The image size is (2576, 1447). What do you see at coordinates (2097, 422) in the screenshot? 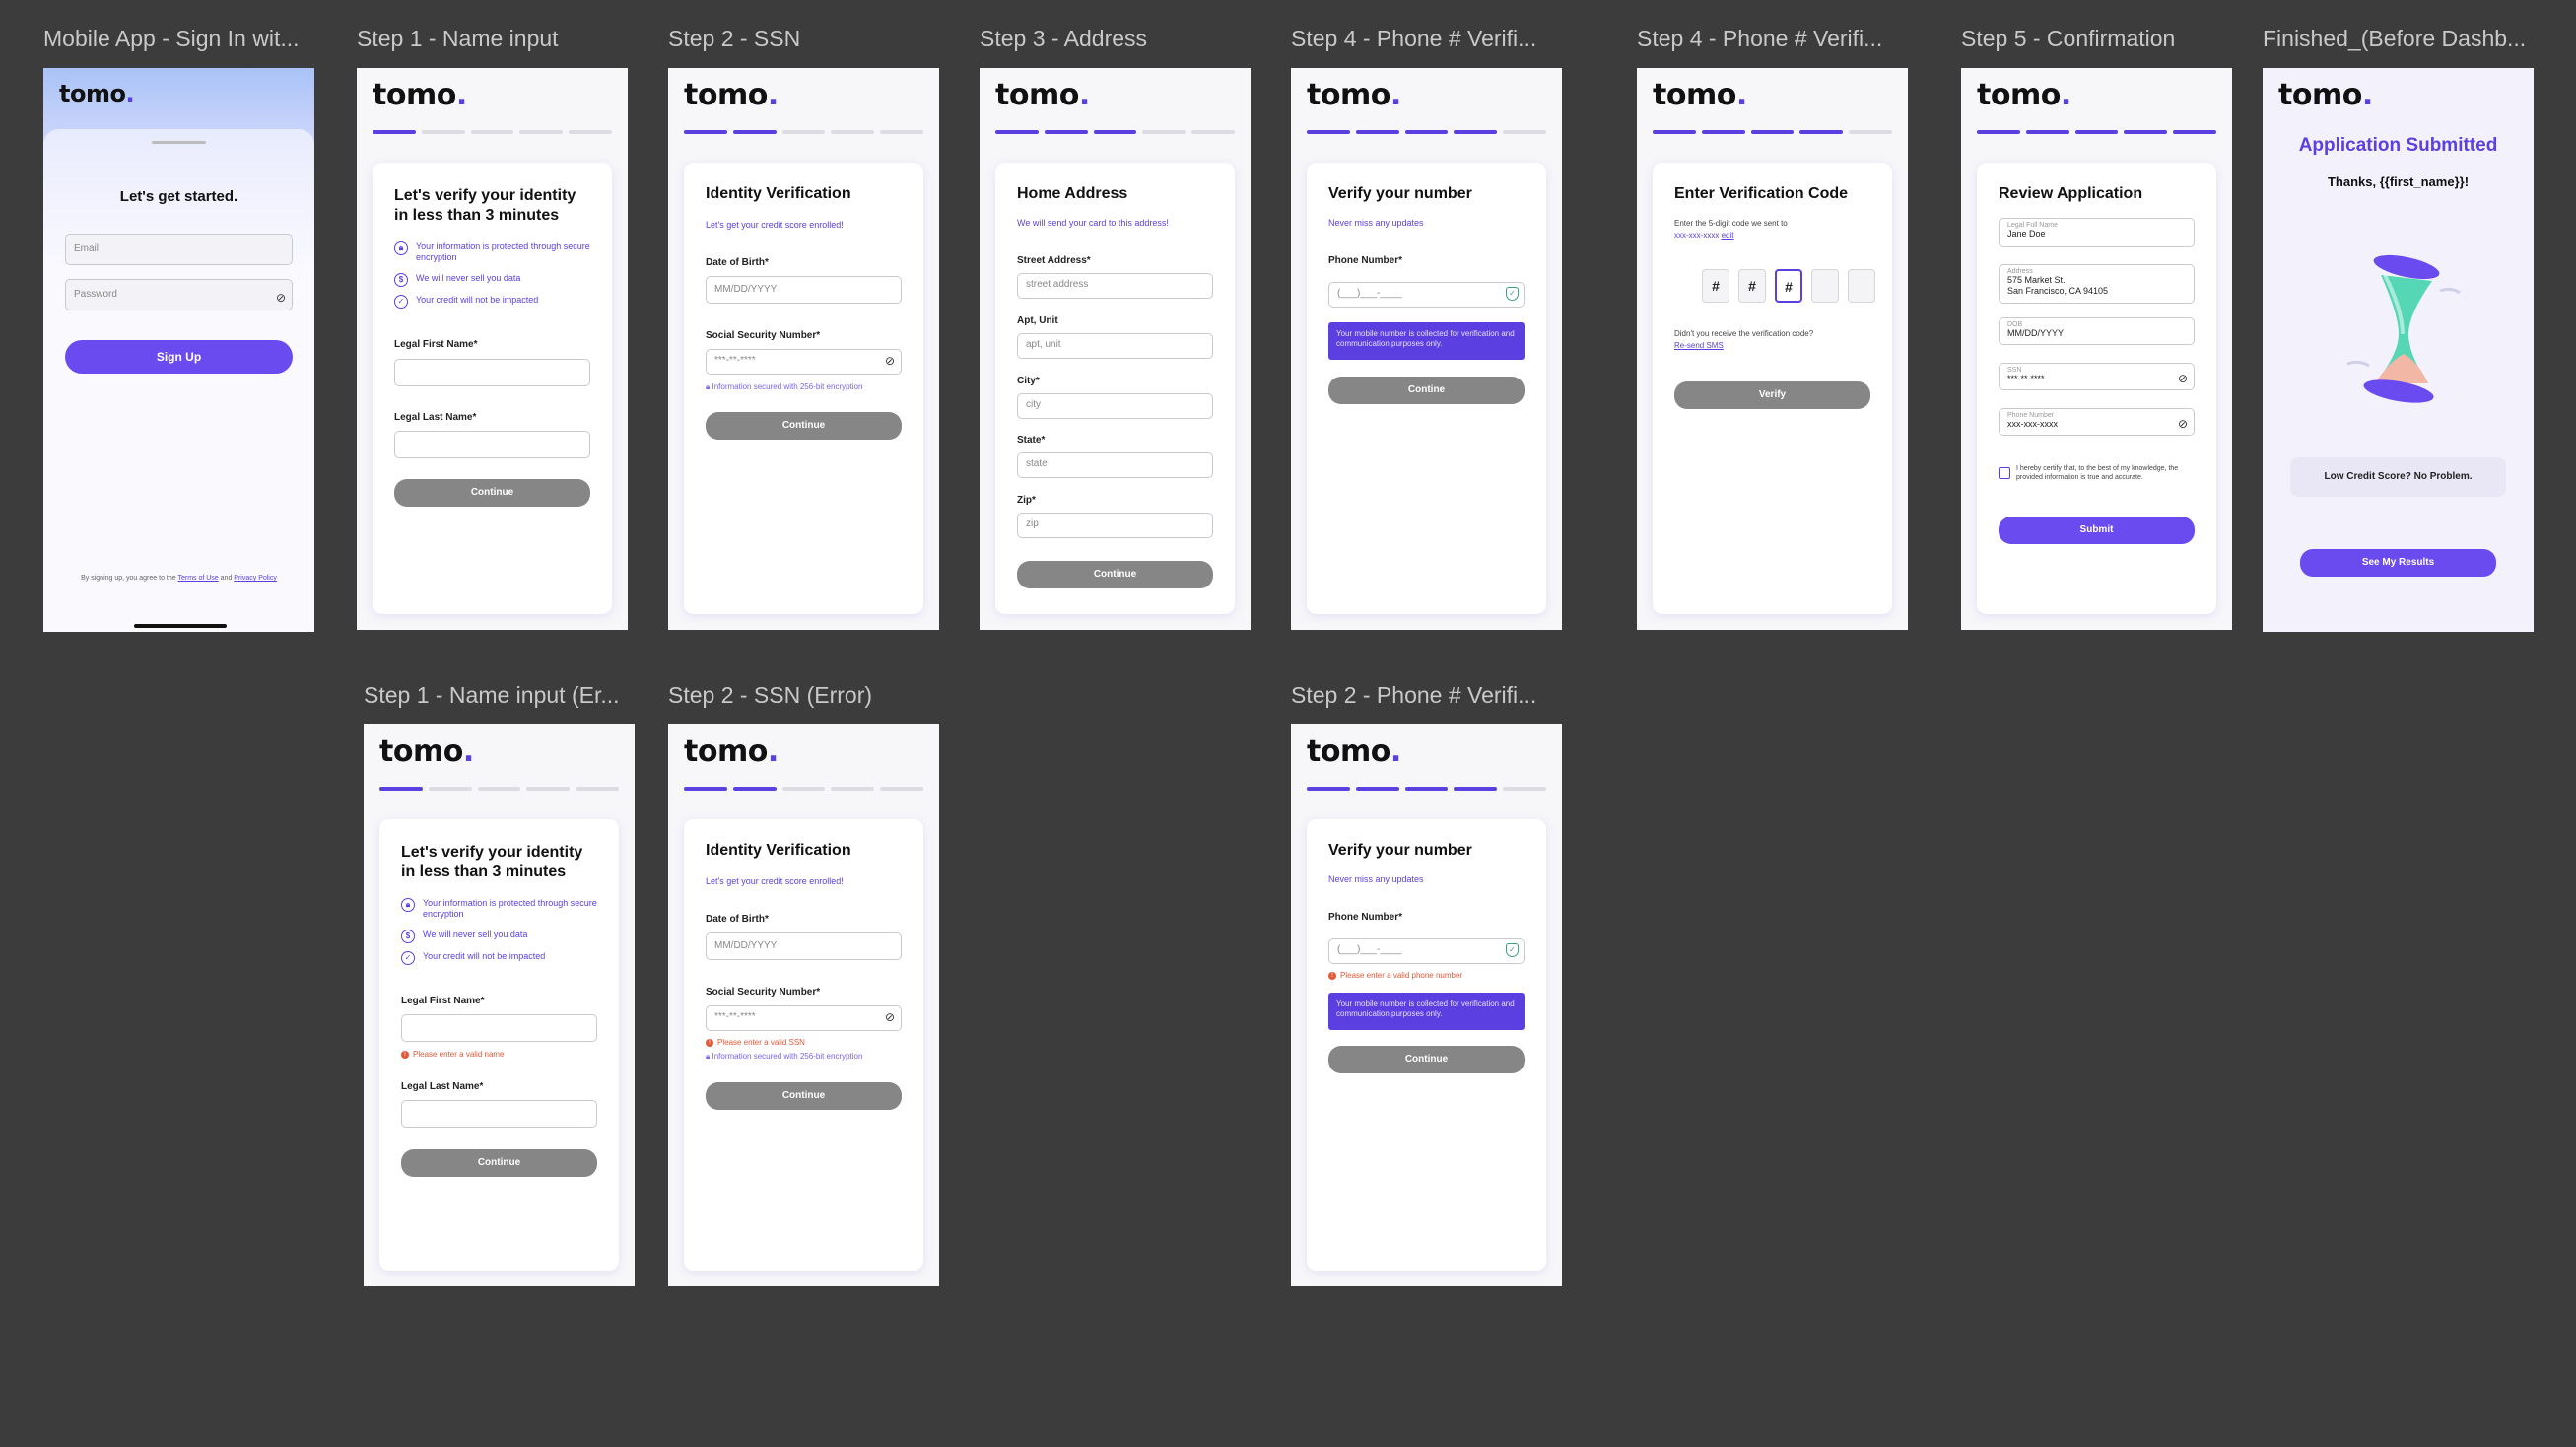
I see `review-phone: Phone Number xxx-xxx-xxxx ⊘` at bounding box center [2097, 422].